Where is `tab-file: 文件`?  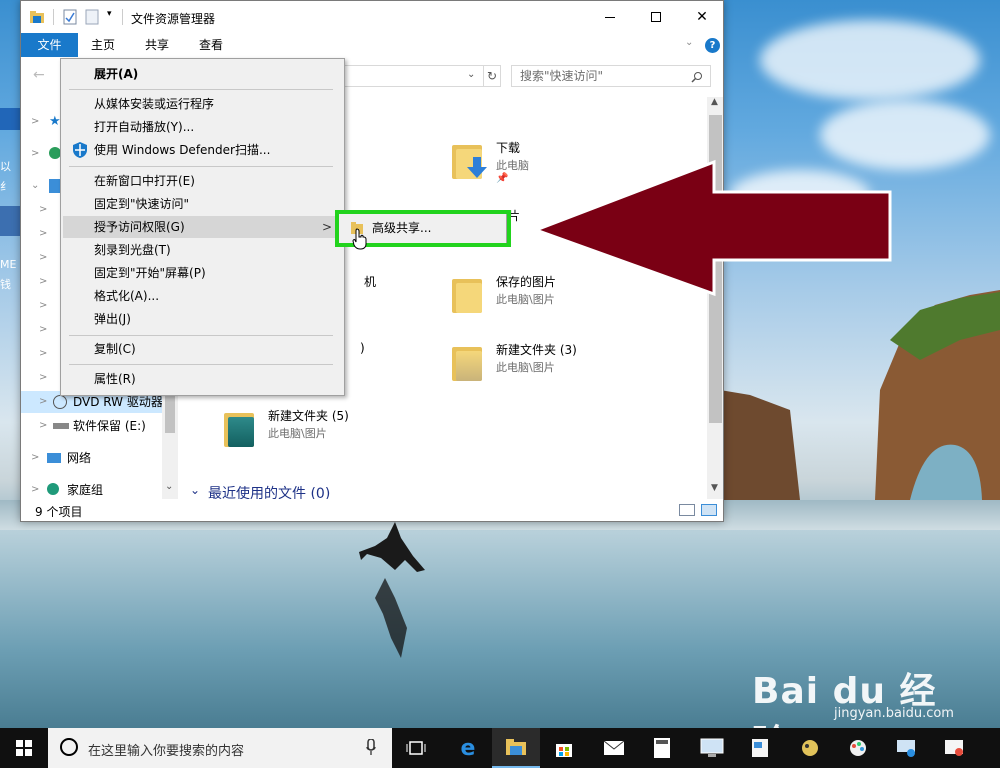
tab-file: 文件 is located at coordinates (49, 45).